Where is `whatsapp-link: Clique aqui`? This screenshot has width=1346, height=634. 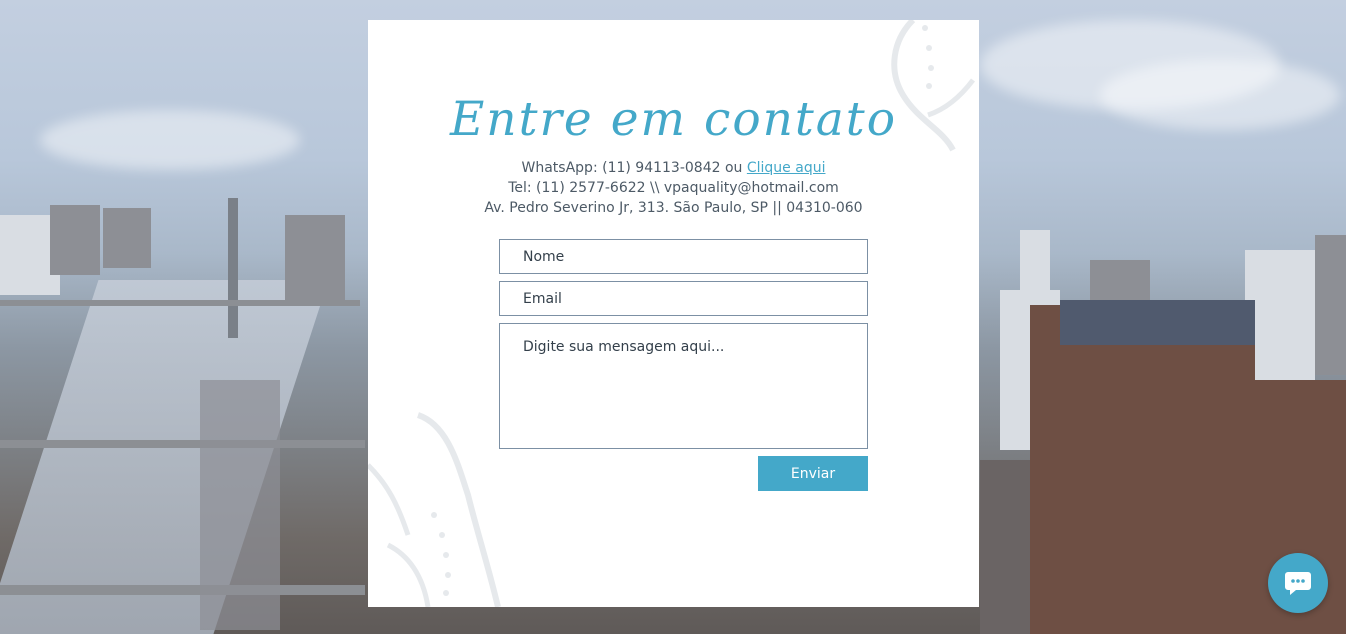 whatsapp-link: Clique aqui is located at coordinates (786, 168).